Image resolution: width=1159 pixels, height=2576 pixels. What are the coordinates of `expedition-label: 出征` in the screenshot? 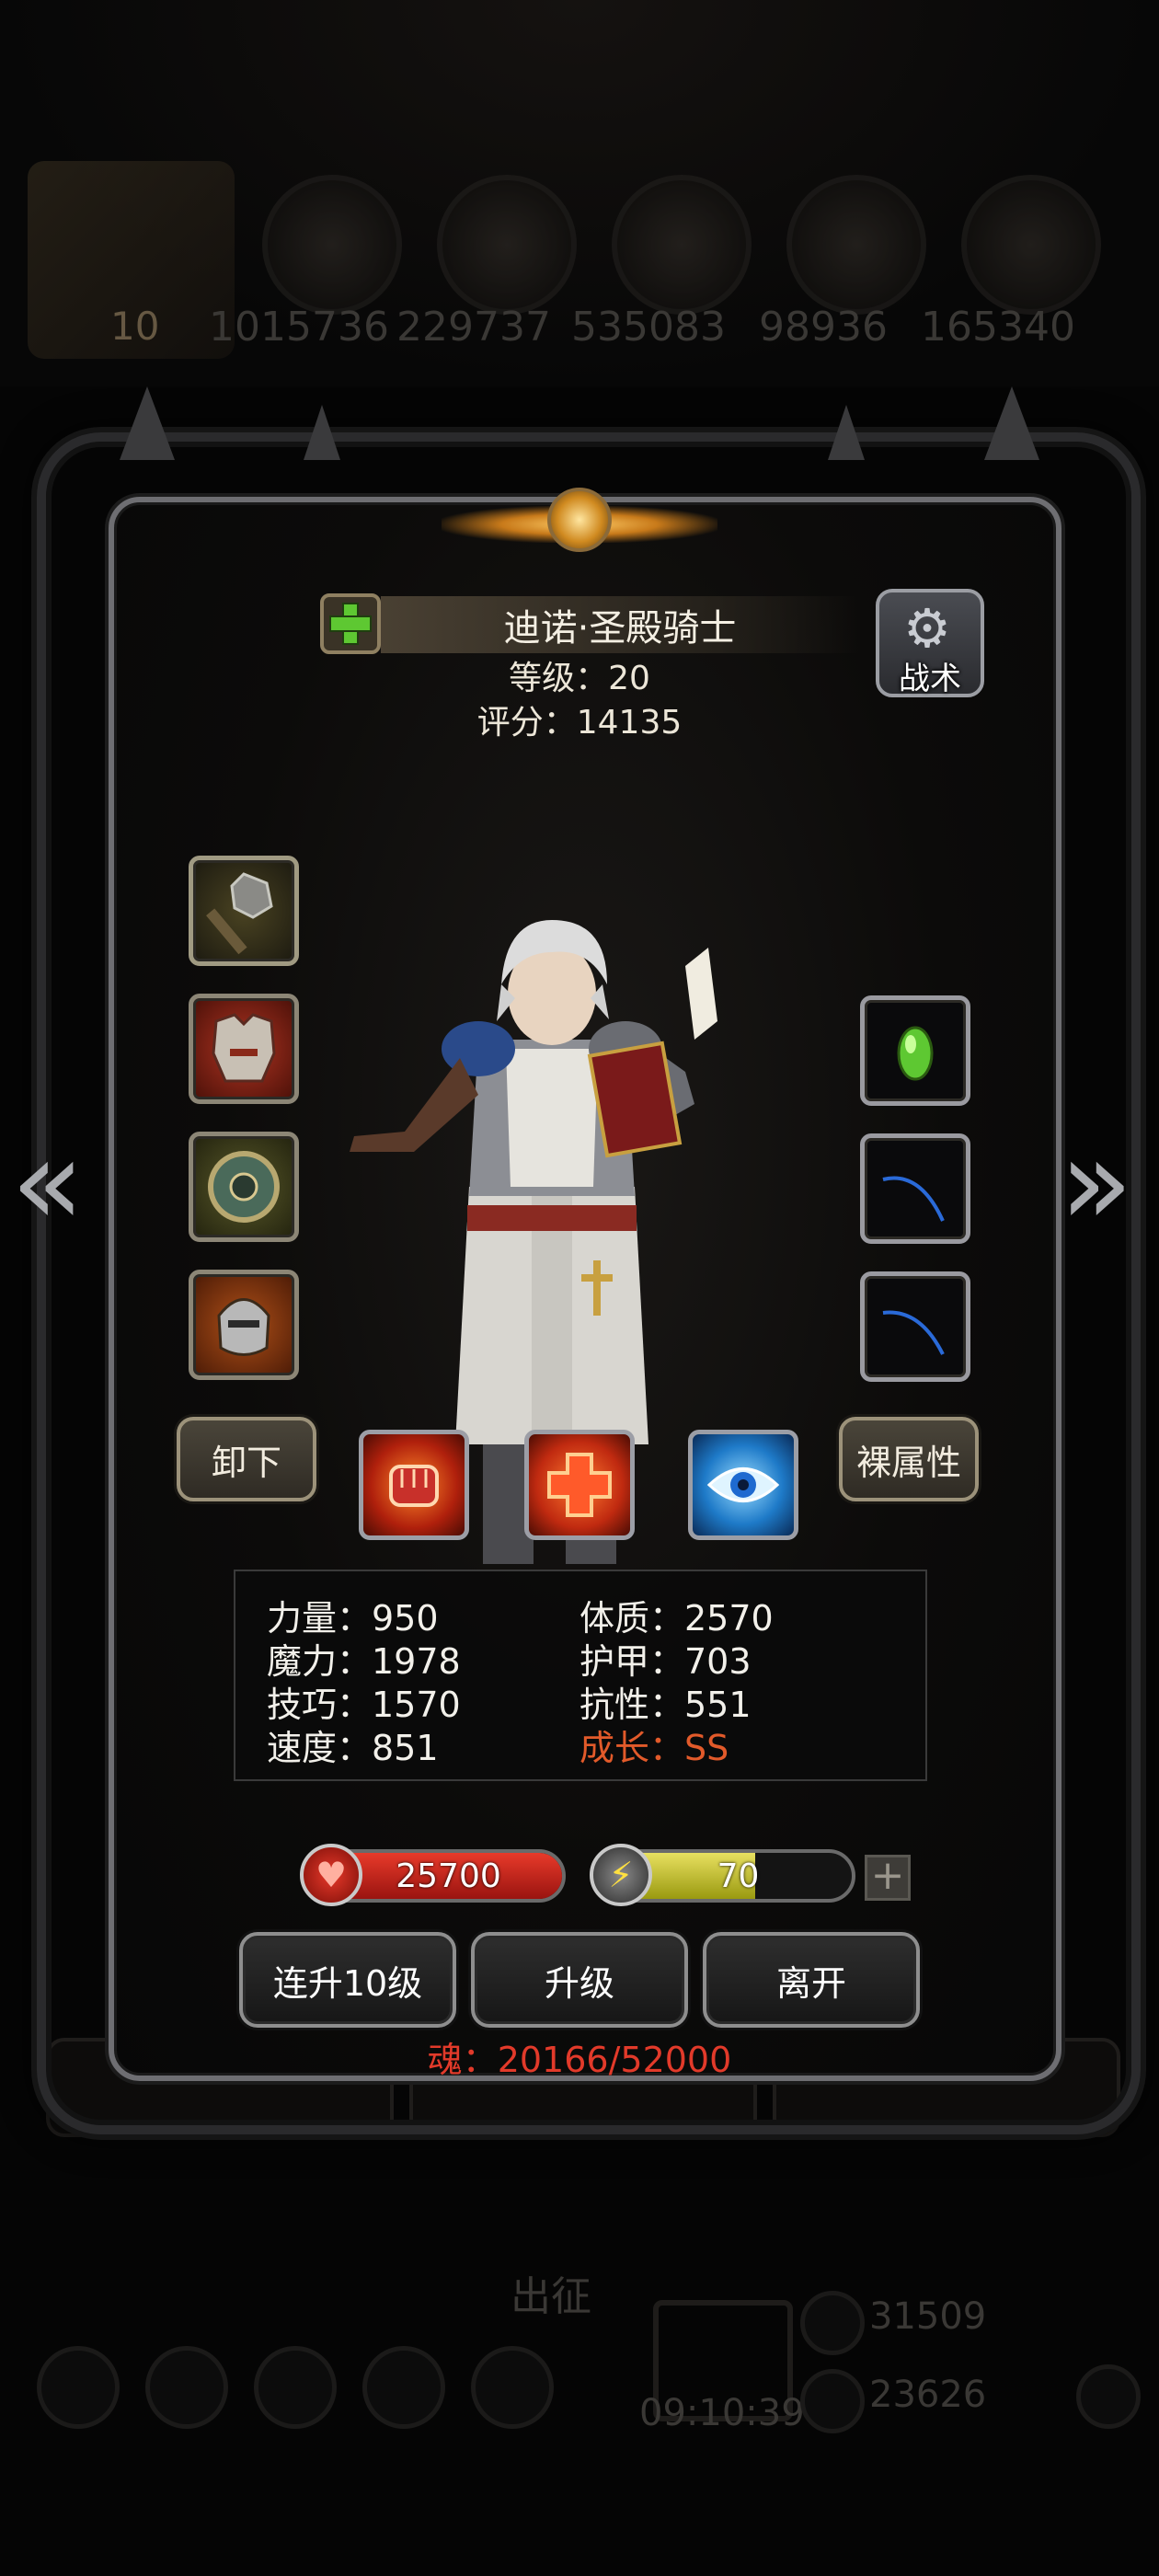 It's located at (551, 2296).